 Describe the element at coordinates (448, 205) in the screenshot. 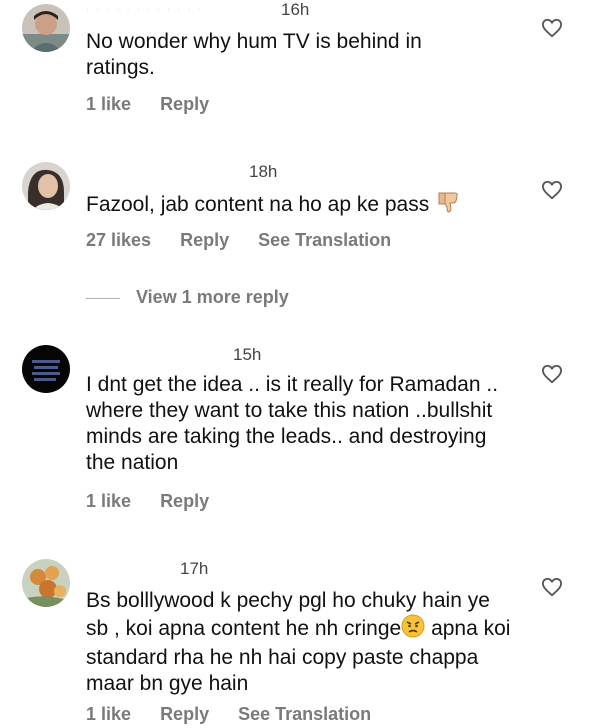

I see `thumbs-down-icon` at that location.